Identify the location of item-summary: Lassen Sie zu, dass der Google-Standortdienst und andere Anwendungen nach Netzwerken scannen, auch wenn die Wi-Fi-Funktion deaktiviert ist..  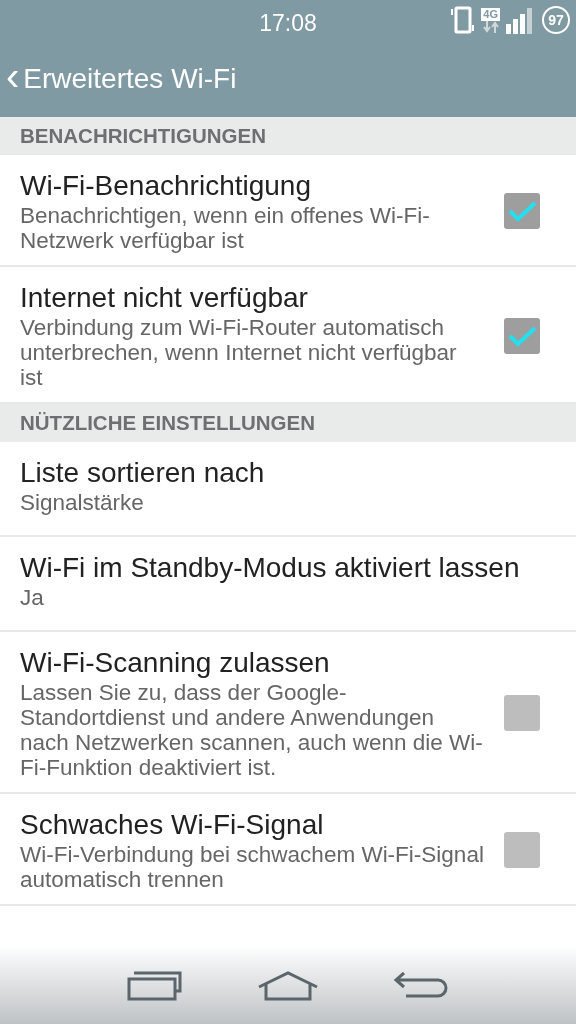
(252, 730).